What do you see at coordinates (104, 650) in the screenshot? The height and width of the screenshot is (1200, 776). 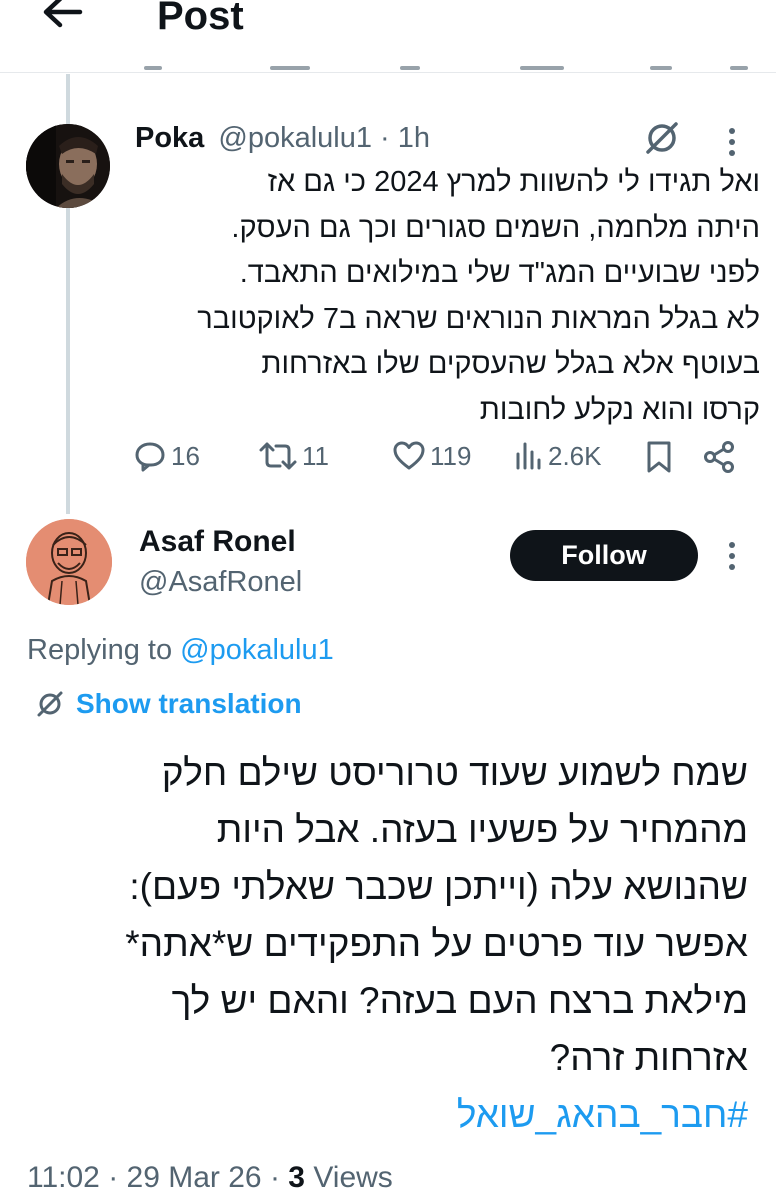 I see `replying-prefix: Replying to` at bounding box center [104, 650].